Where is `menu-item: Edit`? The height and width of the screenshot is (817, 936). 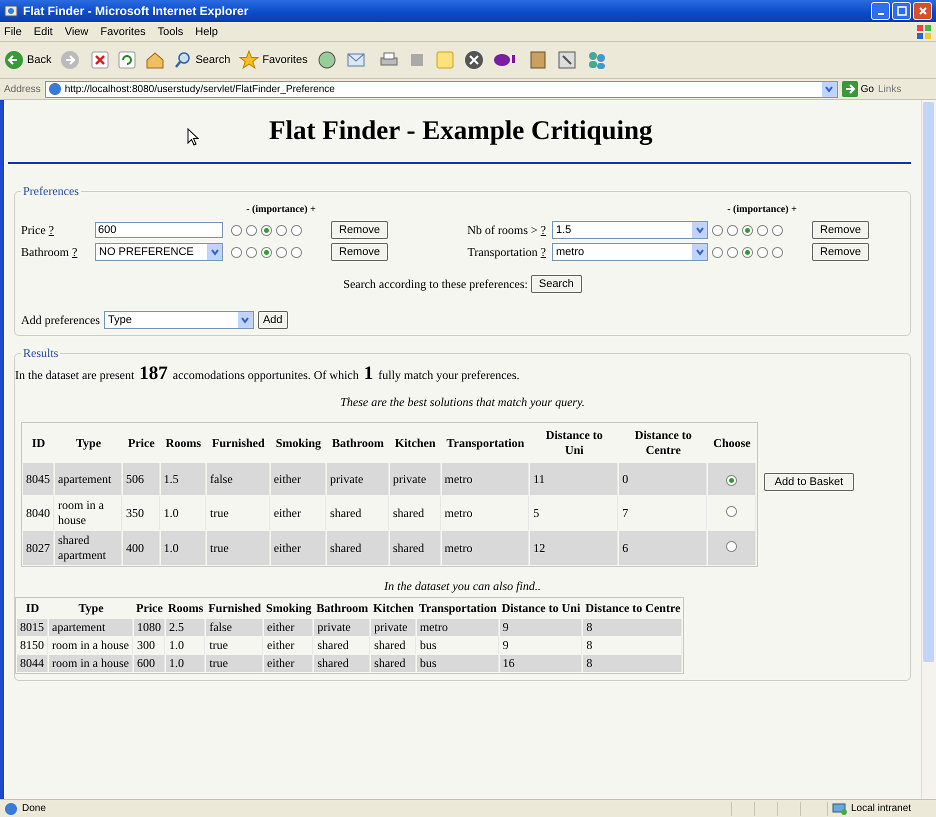
menu-item: Edit is located at coordinates (43, 32).